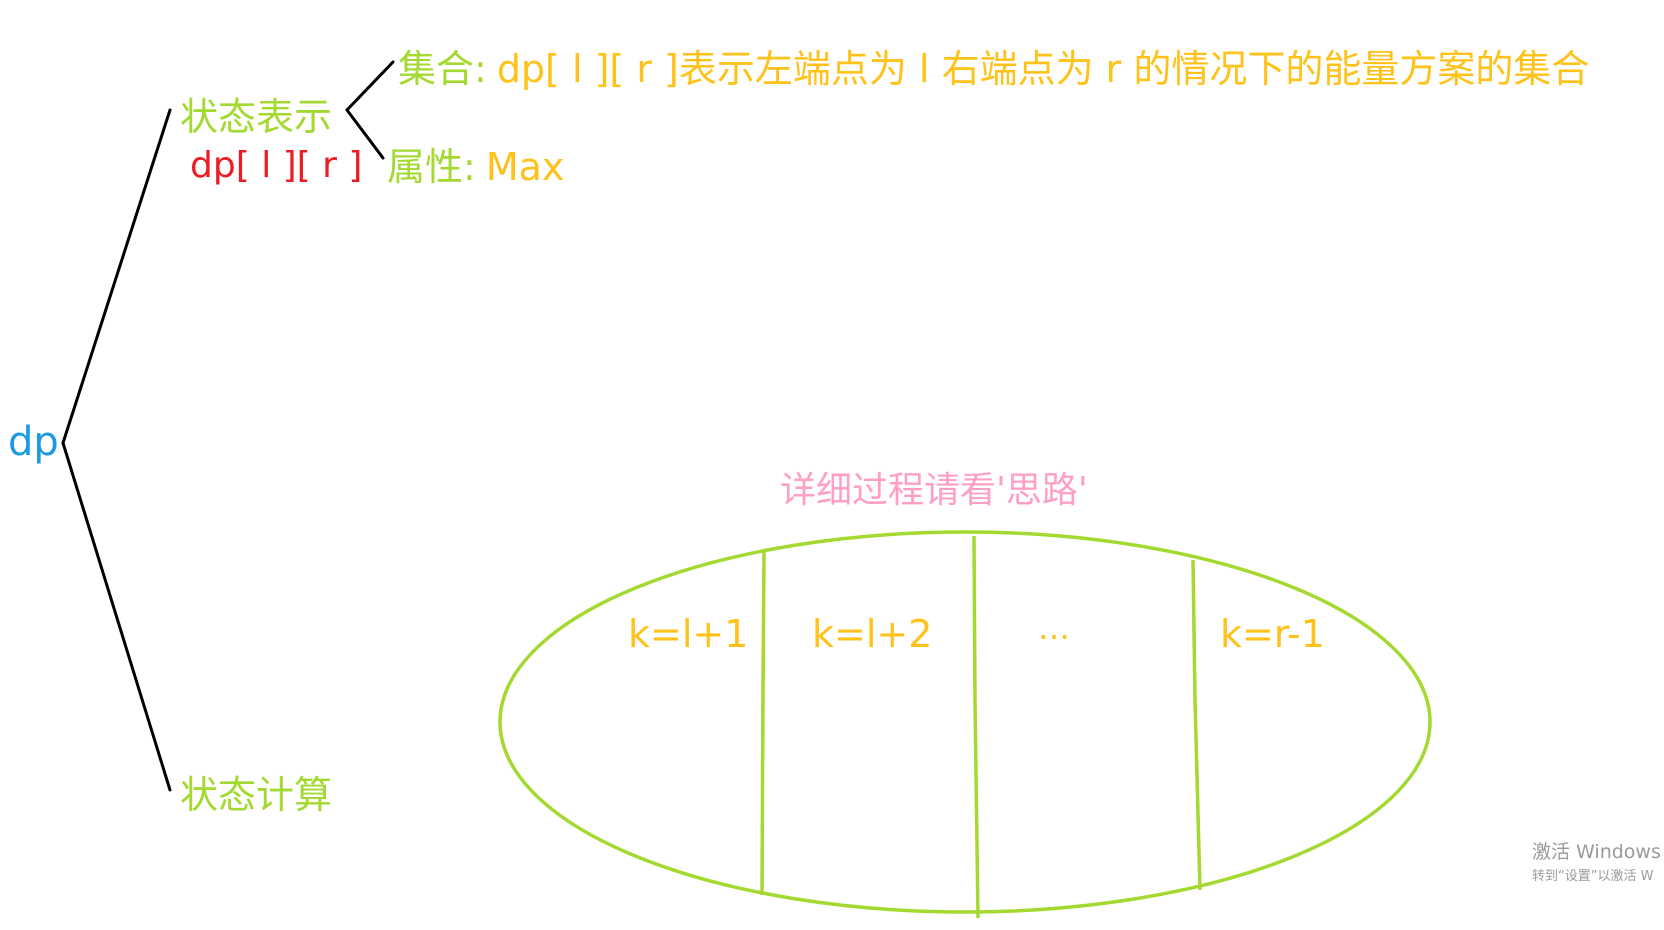 The height and width of the screenshot is (930, 1664). Describe the element at coordinates (116, 616) in the screenshot. I see `branch-to-state-calc` at that location.